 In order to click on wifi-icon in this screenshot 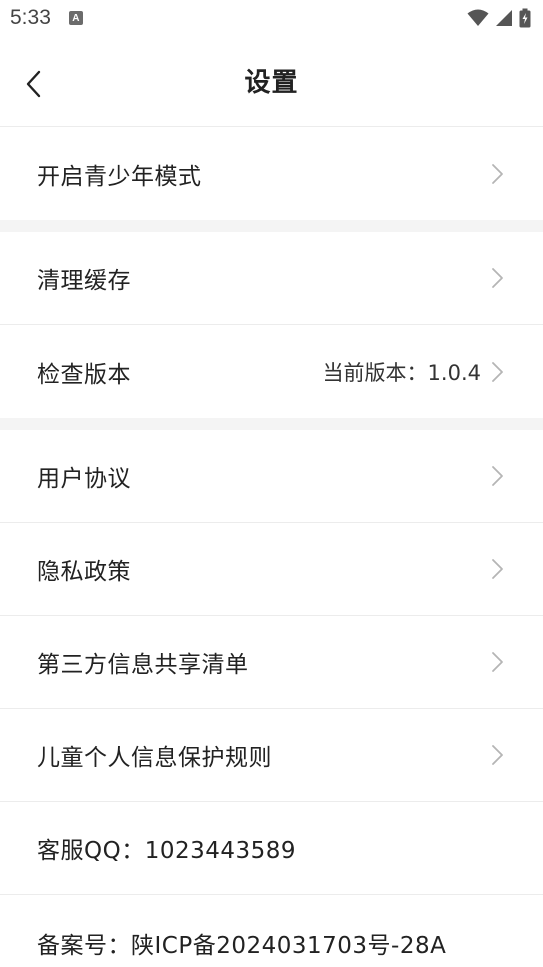, I will do `click(478, 17)`.